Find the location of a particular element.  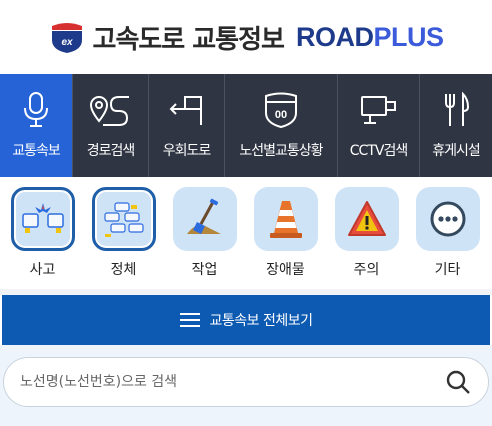

nav-label: 교통속보 is located at coordinates (36, 151).